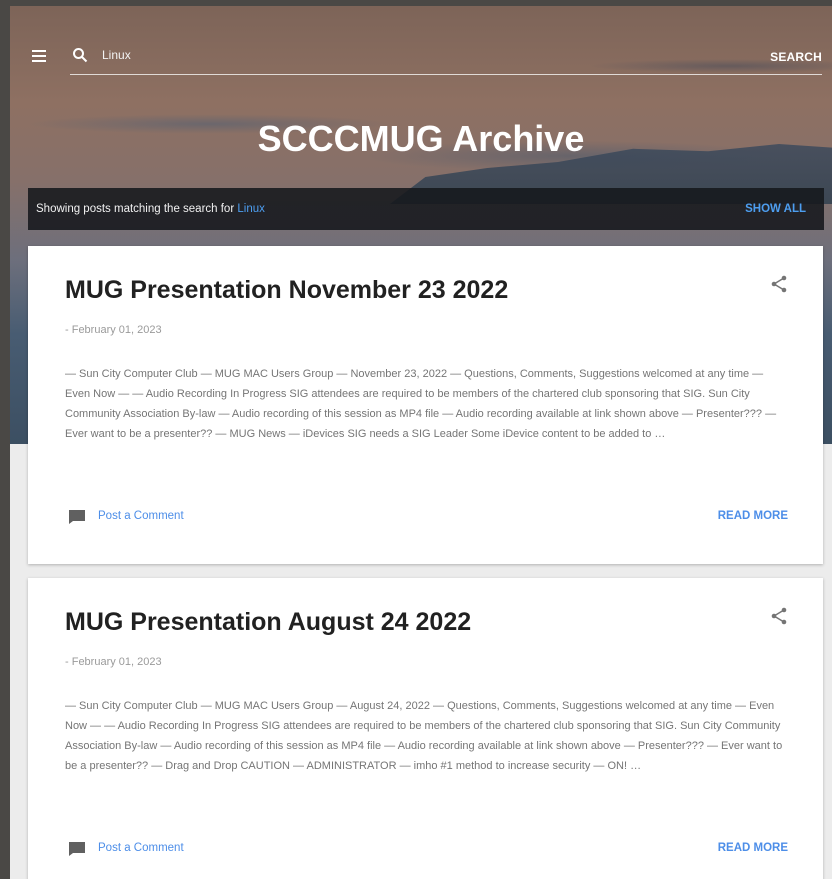 The height and width of the screenshot is (879, 832). Describe the element at coordinates (421, 139) in the screenshot. I see `site-title: SCCCMUG Archive` at that location.